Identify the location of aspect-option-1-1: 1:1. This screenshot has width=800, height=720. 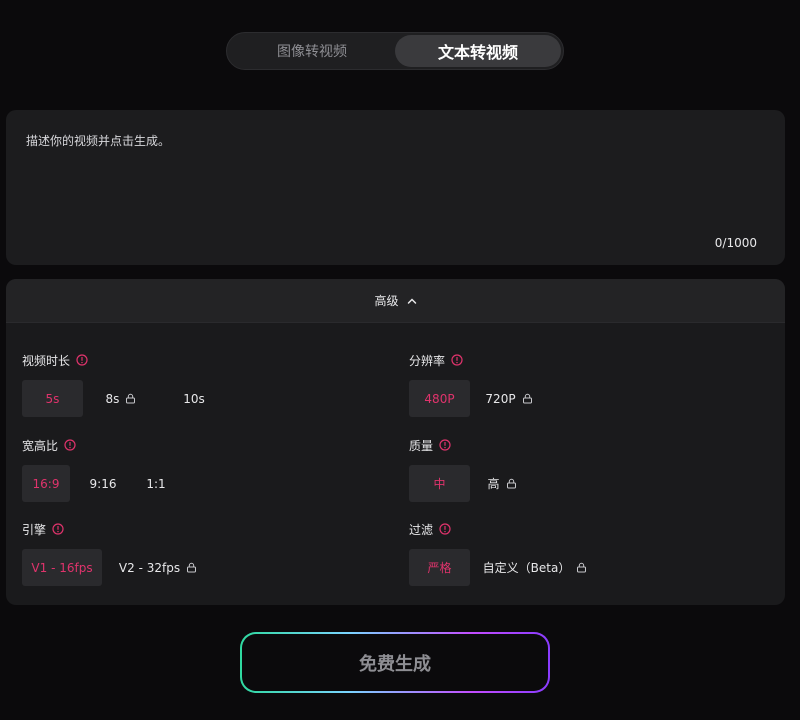
(156, 483).